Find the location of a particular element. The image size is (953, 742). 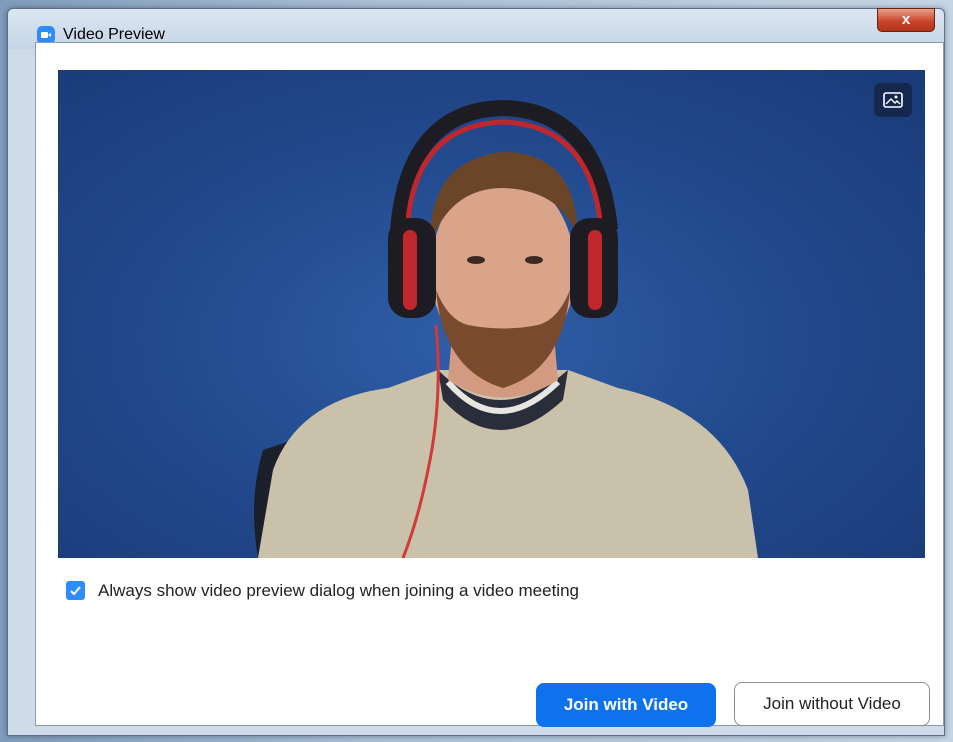

image-icon is located at coordinates (893, 100).